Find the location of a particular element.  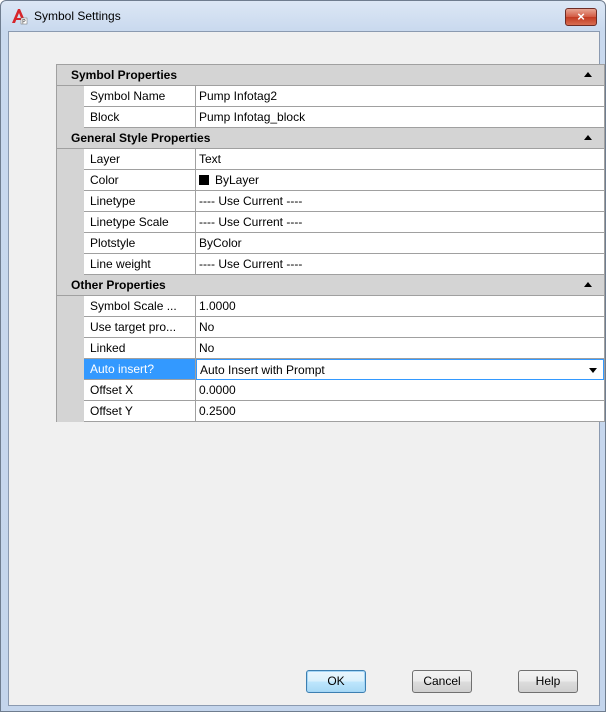

property-row-line-weight: Line weight ---- Use Current ---- is located at coordinates (330, 264).